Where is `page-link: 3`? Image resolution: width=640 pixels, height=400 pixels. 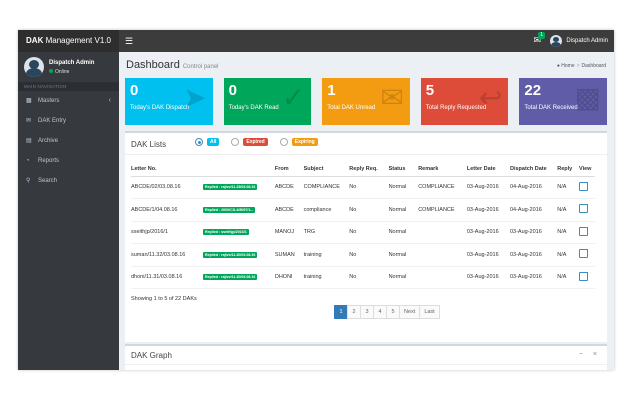
page-link: 3 is located at coordinates (367, 312).